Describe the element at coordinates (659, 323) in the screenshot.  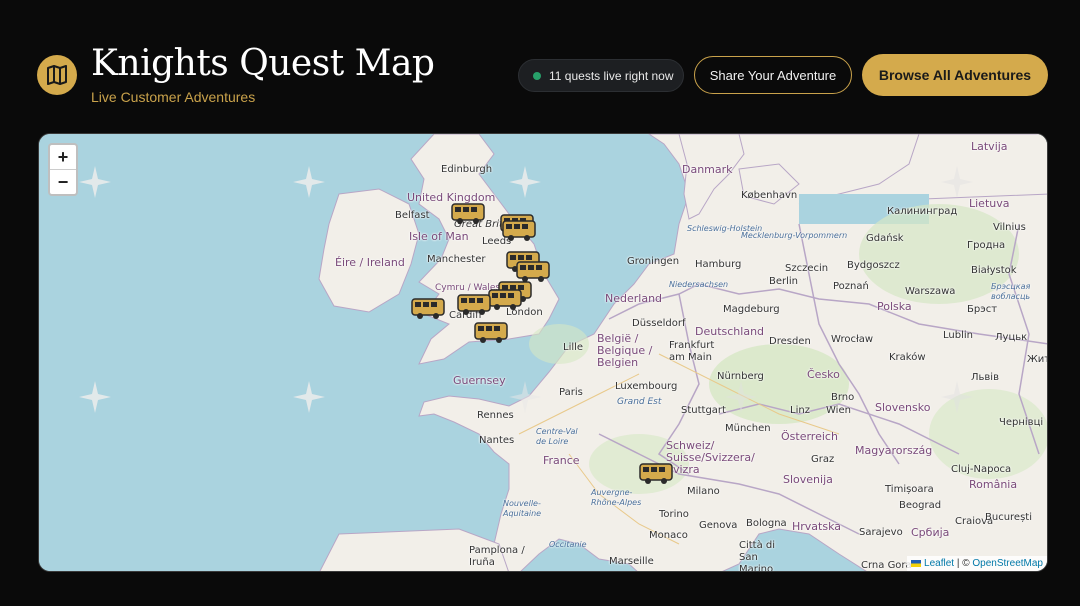
I see `map-label: Düsseldorf` at that location.